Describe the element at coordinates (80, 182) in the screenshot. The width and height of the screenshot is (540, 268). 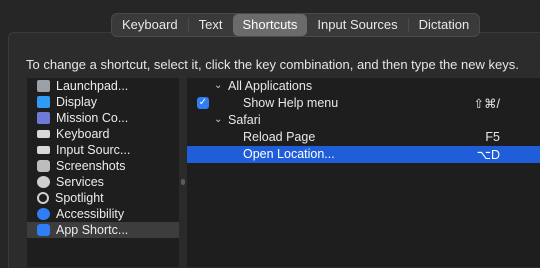
I see `category-label: Services` at that location.